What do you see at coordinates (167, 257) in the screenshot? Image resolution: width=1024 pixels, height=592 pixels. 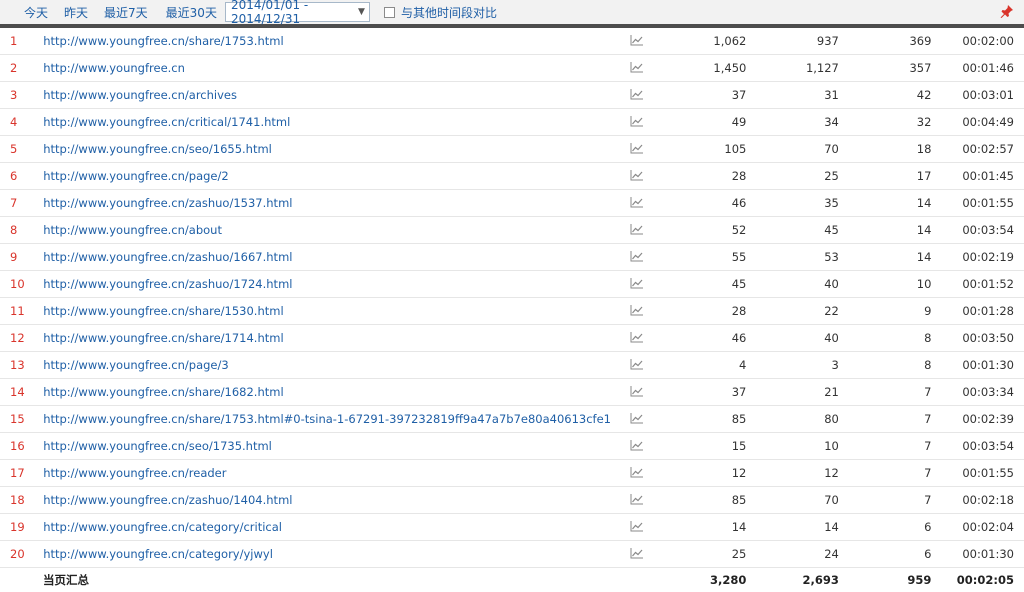 I see `page-url-link: http://www.youngfree.cn/zashuo/1667.html` at bounding box center [167, 257].